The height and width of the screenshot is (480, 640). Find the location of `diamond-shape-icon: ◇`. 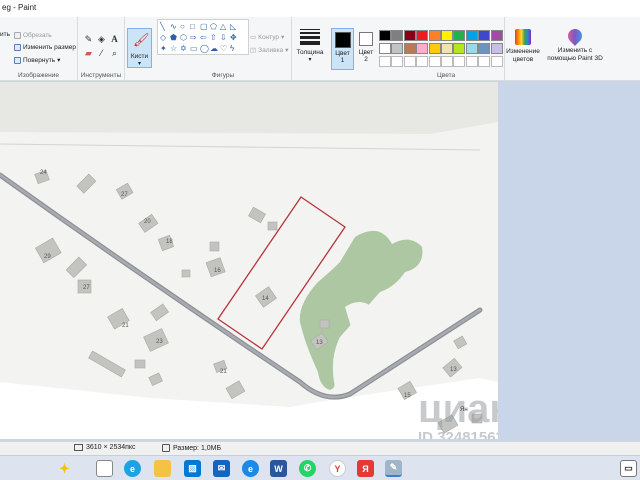

diamond-shape-icon: ◇ is located at coordinates (163, 37).